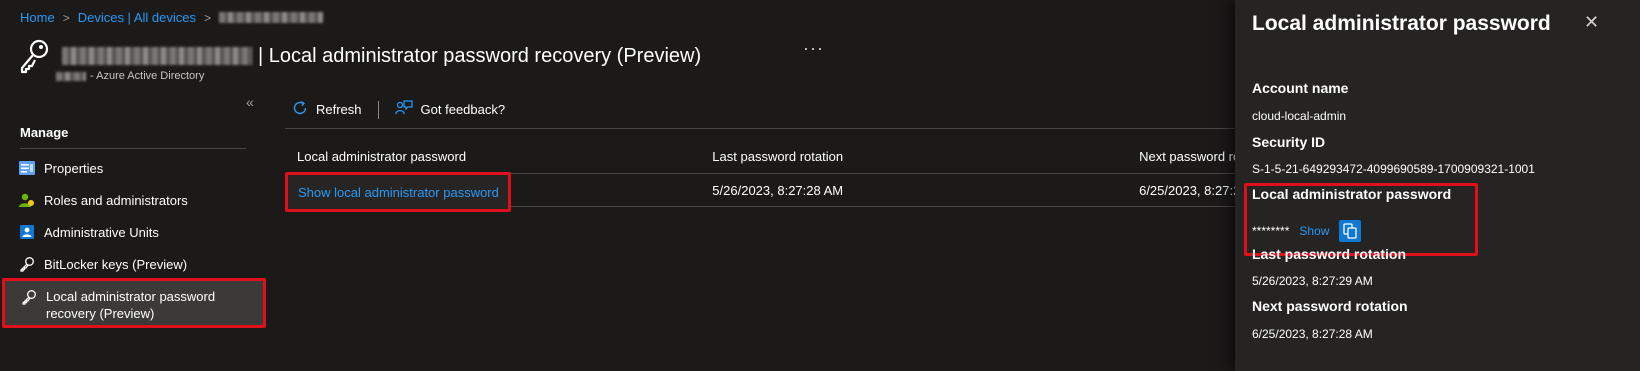 Image resolution: width=1640 pixels, height=371 pixels. What do you see at coordinates (378, 109) in the screenshot?
I see `toolbar-divider` at bounding box center [378, 109].